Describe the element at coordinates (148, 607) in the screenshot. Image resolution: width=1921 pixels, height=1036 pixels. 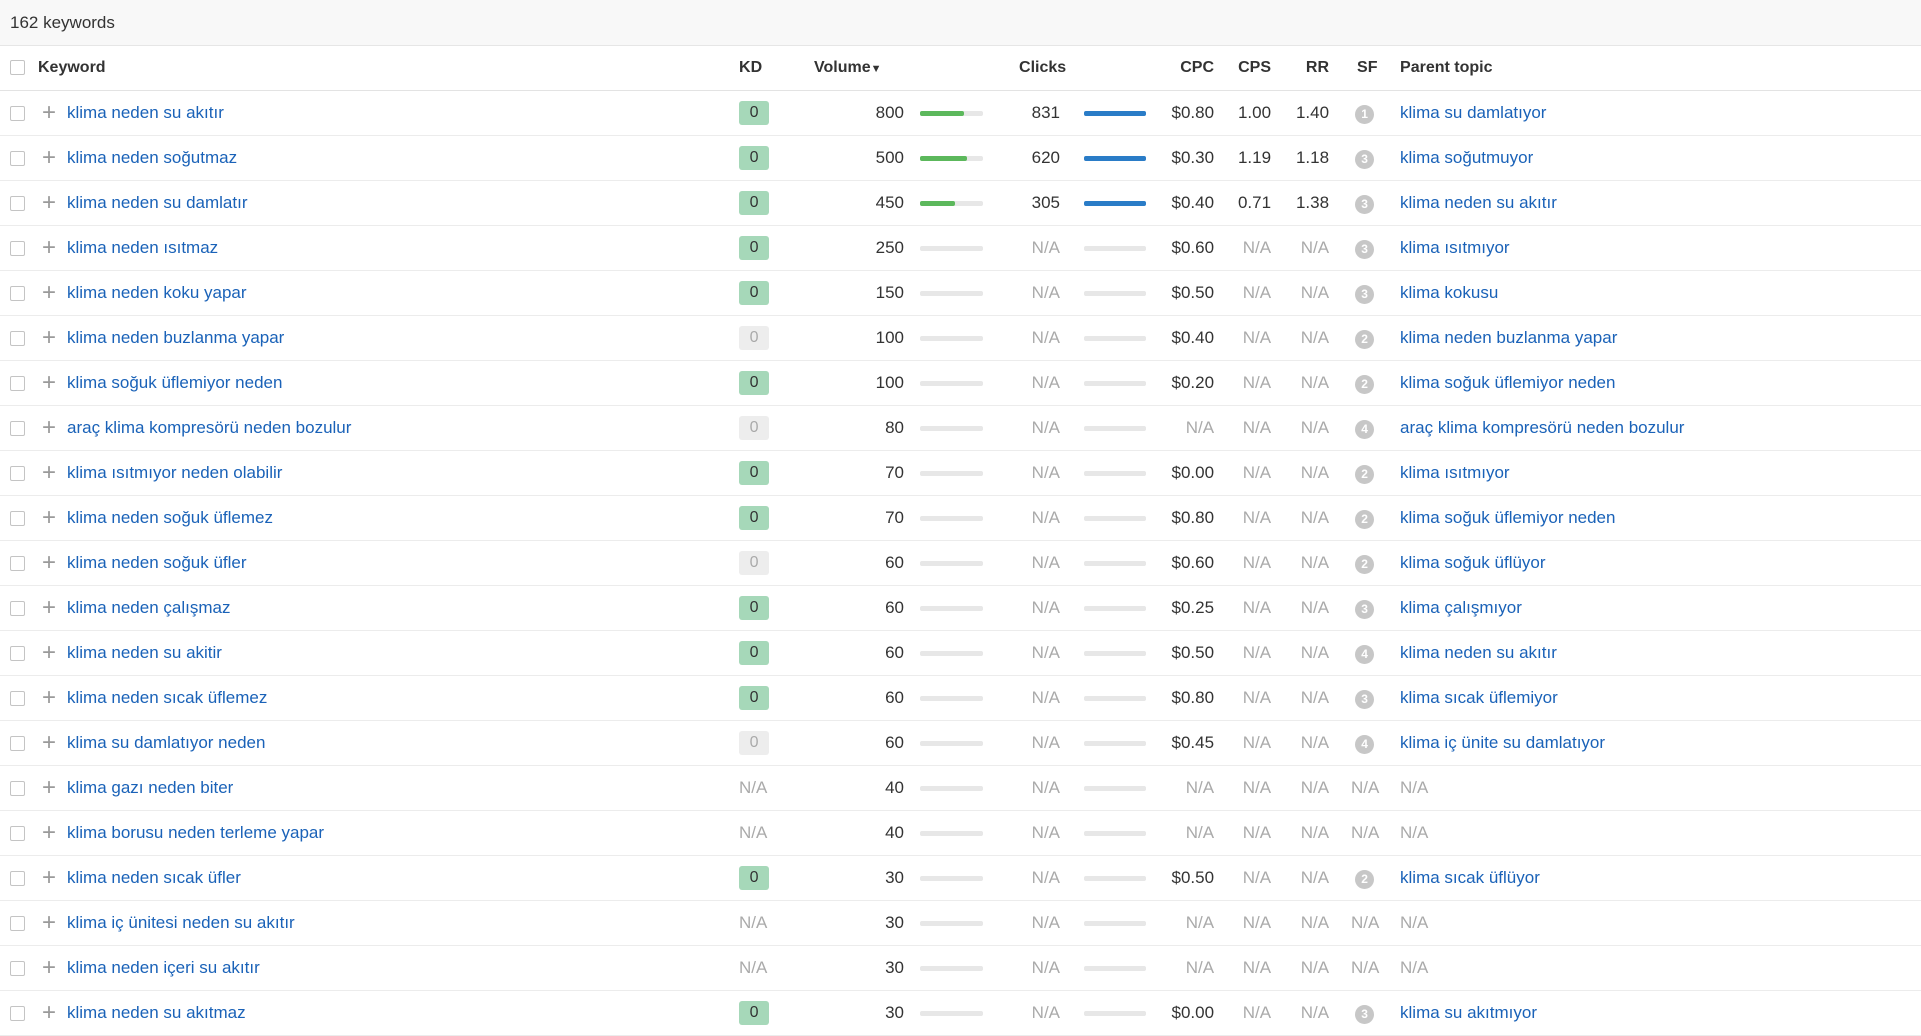
I see `keyword-link: klima neden çalışmaz` at that location.